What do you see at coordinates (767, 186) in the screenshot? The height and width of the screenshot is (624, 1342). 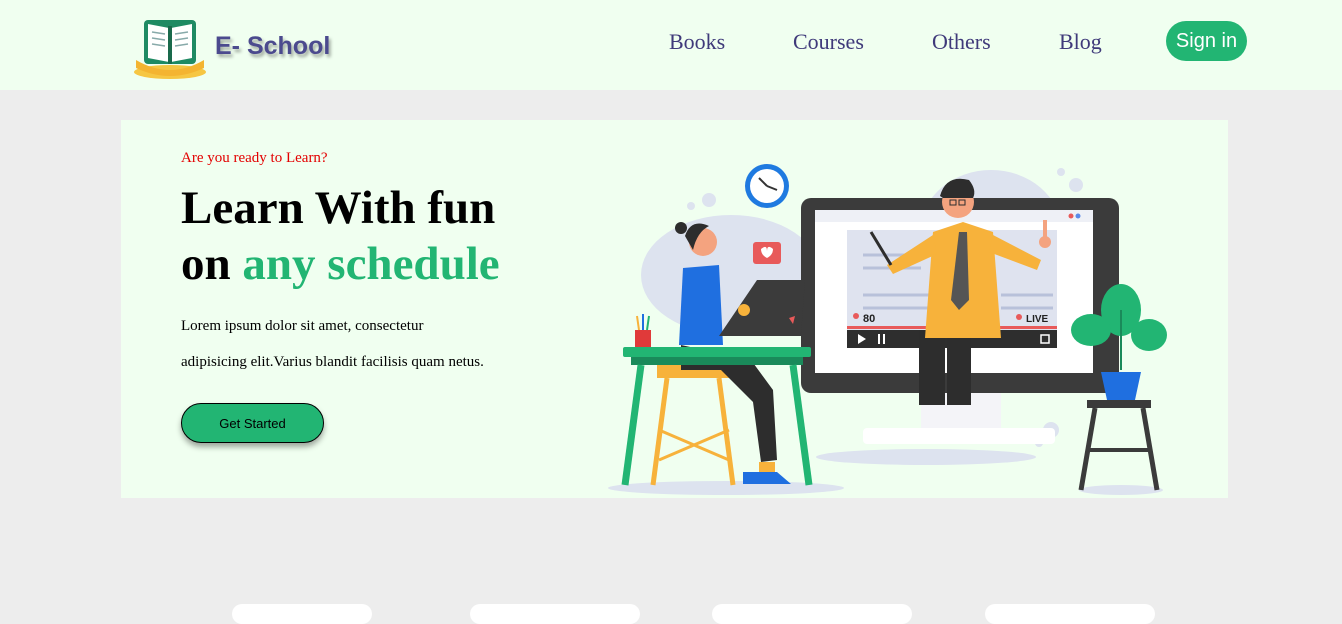 I see `clock-icon` at bounding box center [767, 186].